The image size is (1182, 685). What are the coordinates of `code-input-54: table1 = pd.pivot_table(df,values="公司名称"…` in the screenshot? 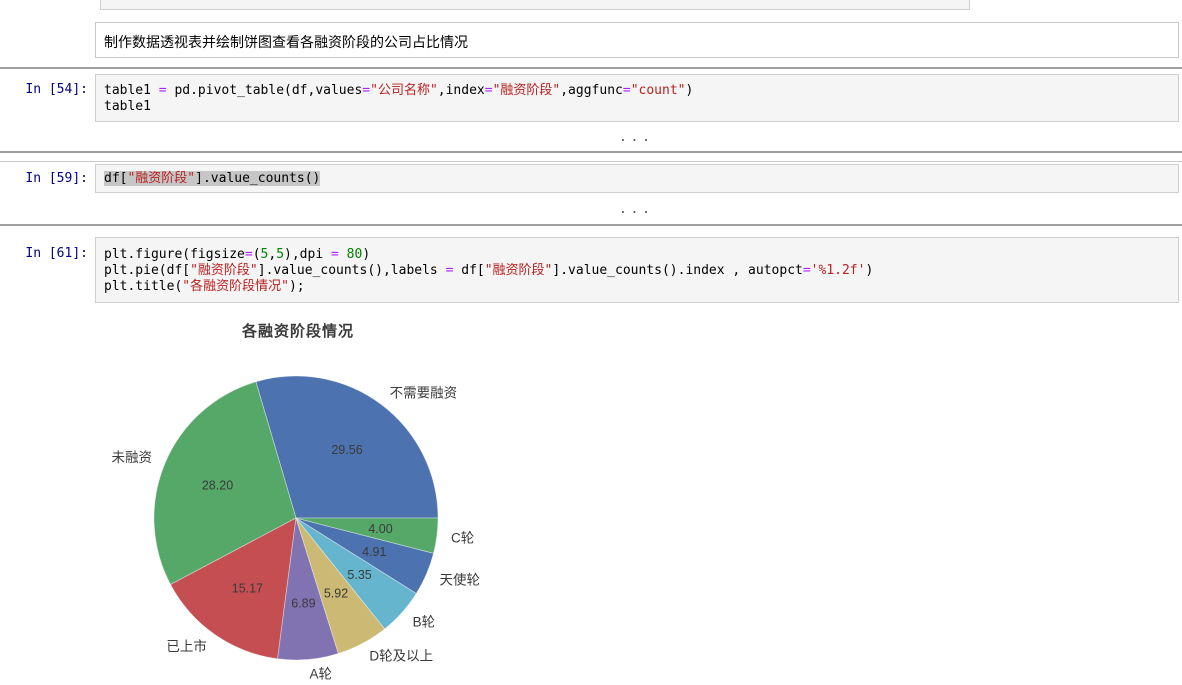 It's located at (637, 98).